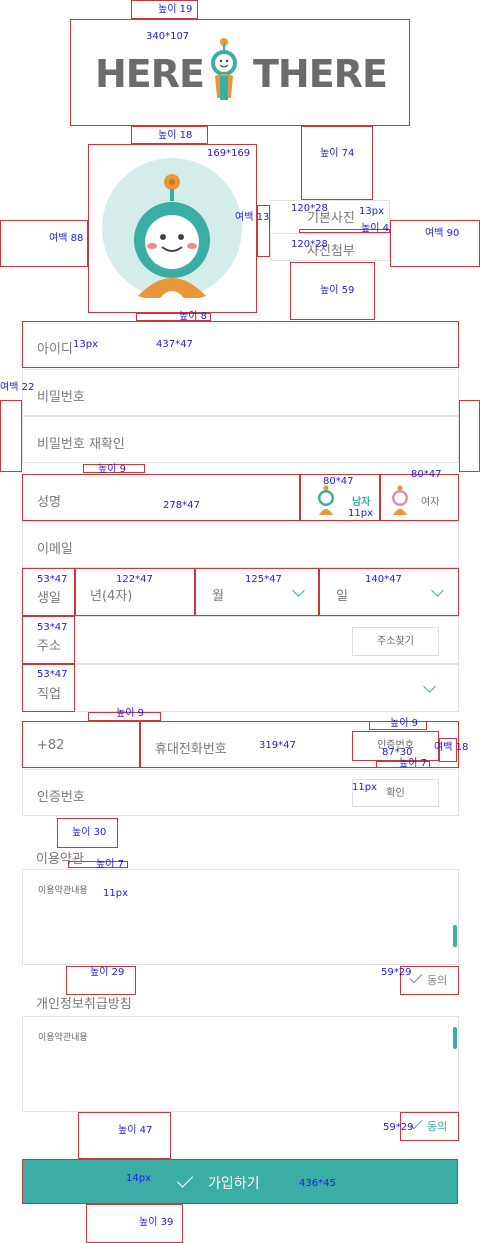 This screenshot has height=1243, width=480. I want to click on attach-photo-button: 사진첨부, so click(330, 247).